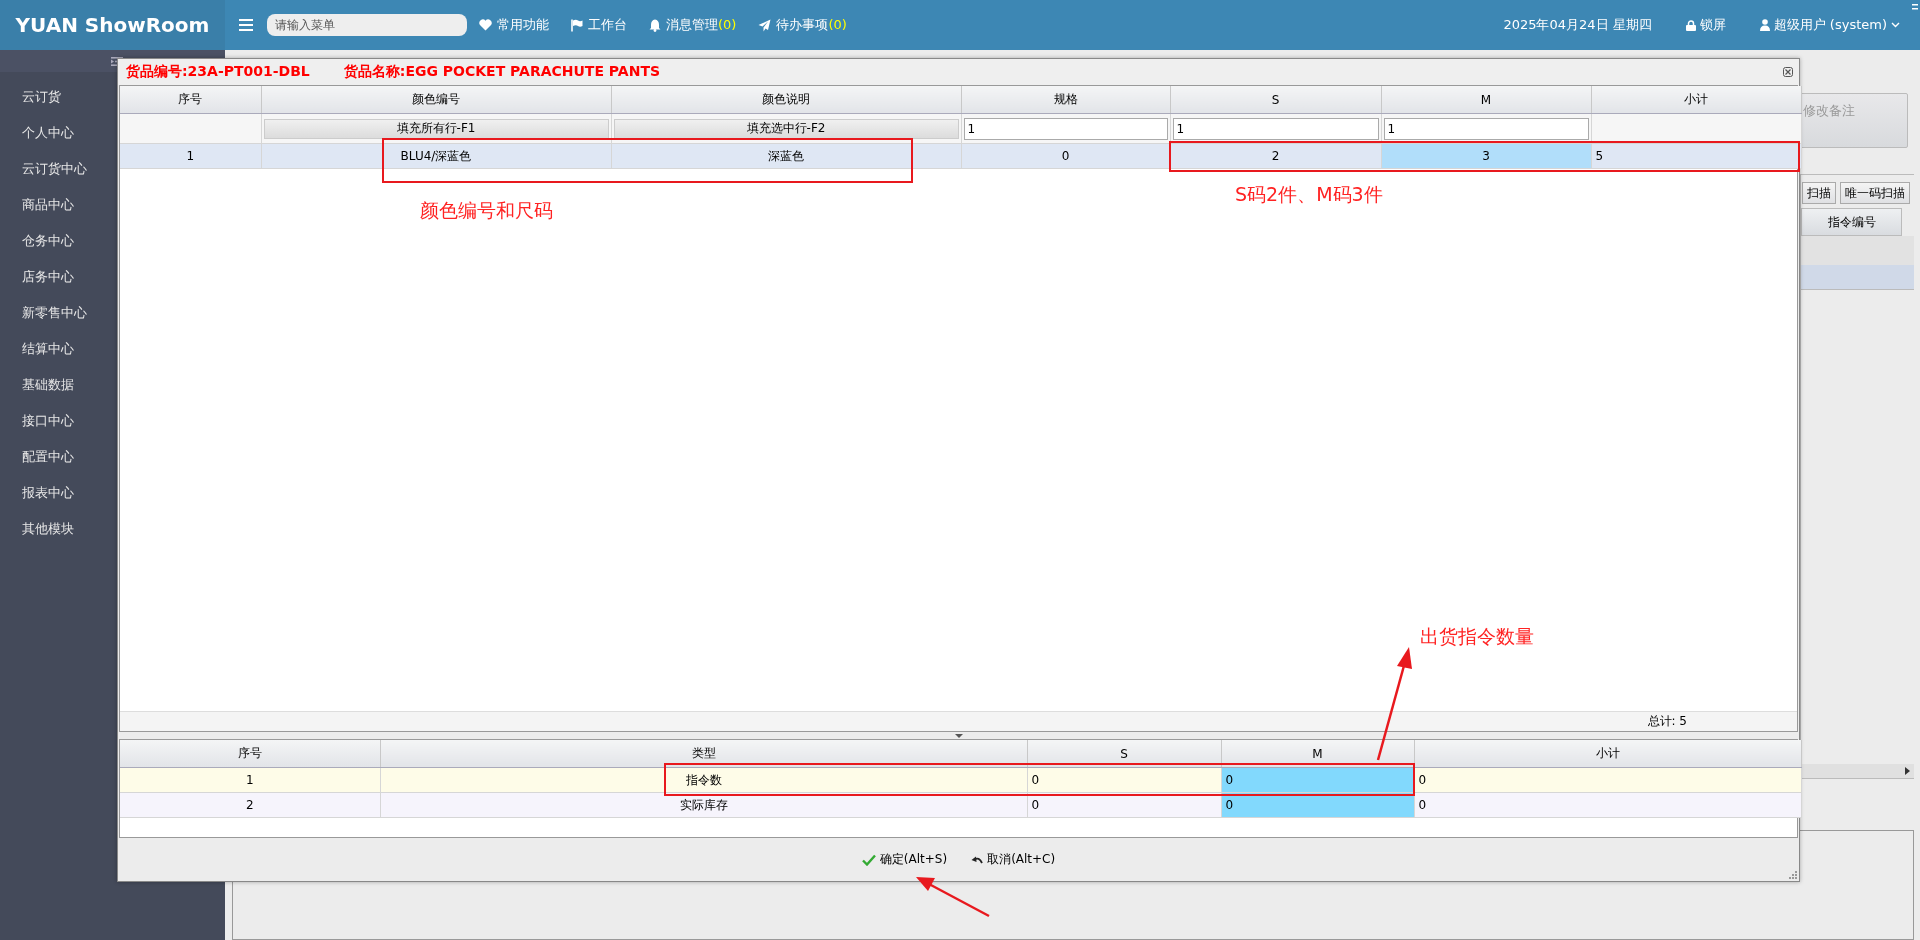 The width and height of the screenshot is (1920, 940). I want to click on heart-icon, so click(485, 25).